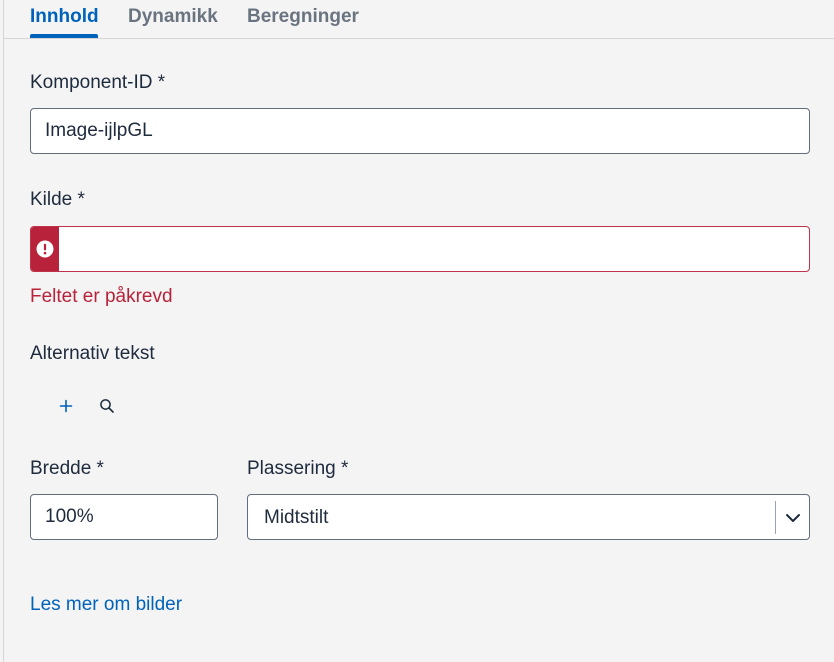 This screenshot has height=662, width=834. What do you see at coordinates (296, 517) in the screenshot?
I see `placement-selected-value: Midtstilt` at bounding box center [296, 517].